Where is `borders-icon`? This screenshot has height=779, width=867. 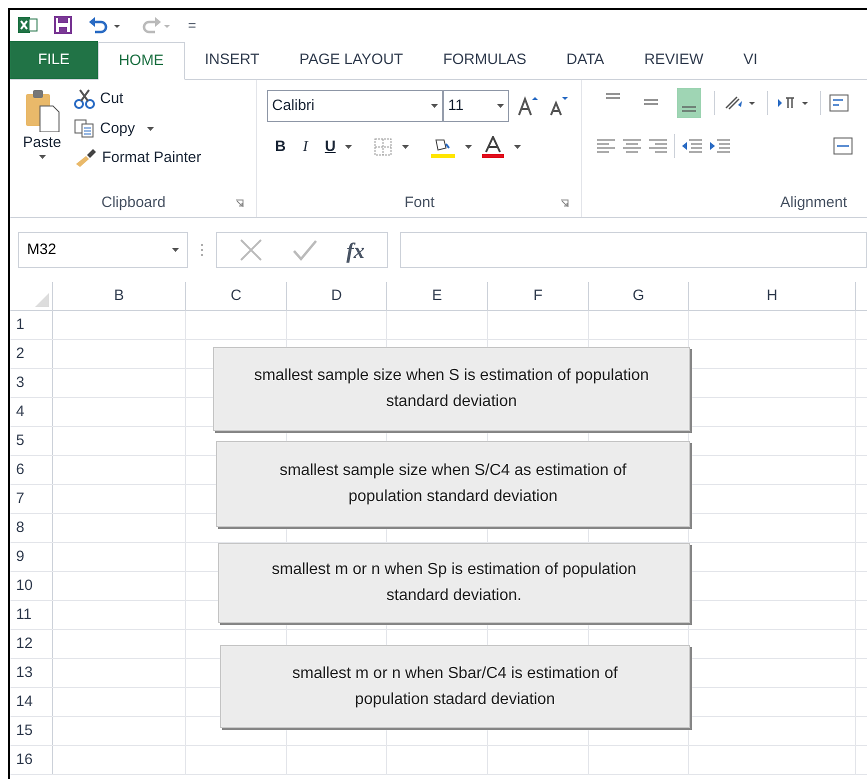
borders-icon is located at coordinates (382, 147).